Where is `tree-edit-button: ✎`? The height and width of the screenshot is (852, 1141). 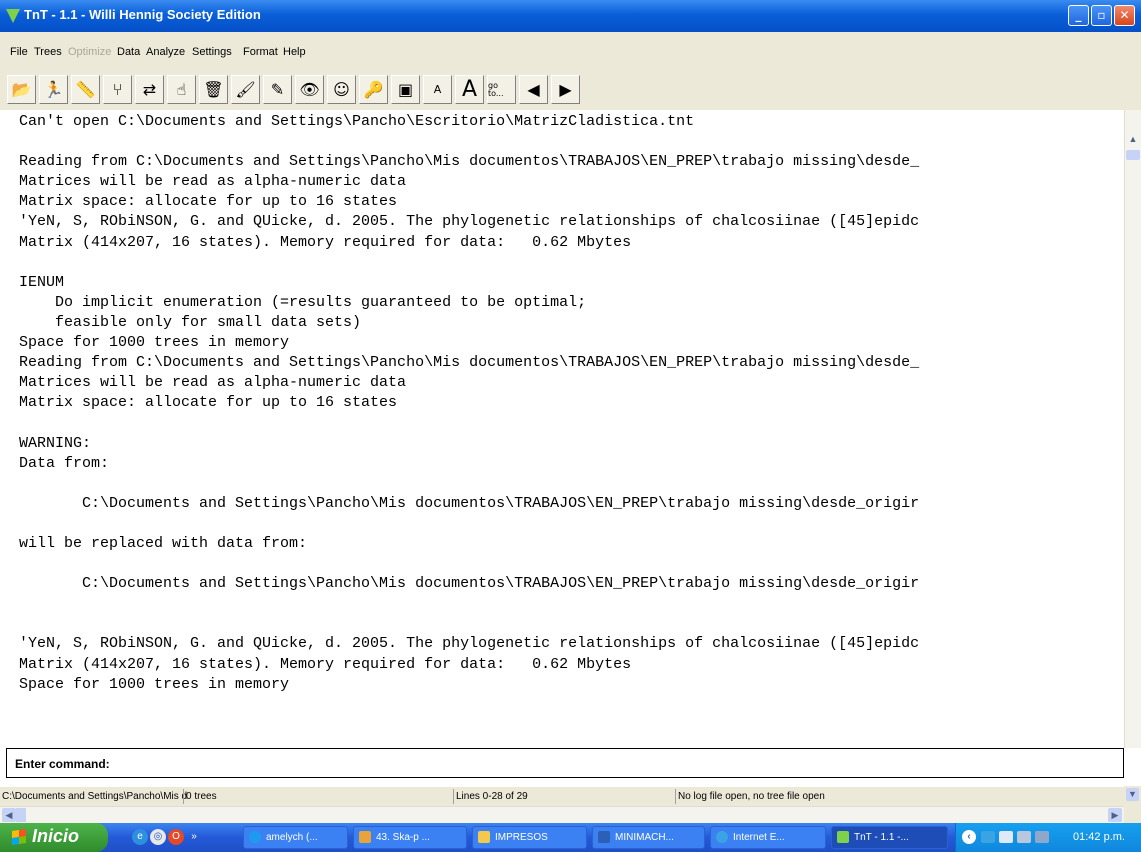
tree-edit-button: ✎ is located at coordinates (277, 89).